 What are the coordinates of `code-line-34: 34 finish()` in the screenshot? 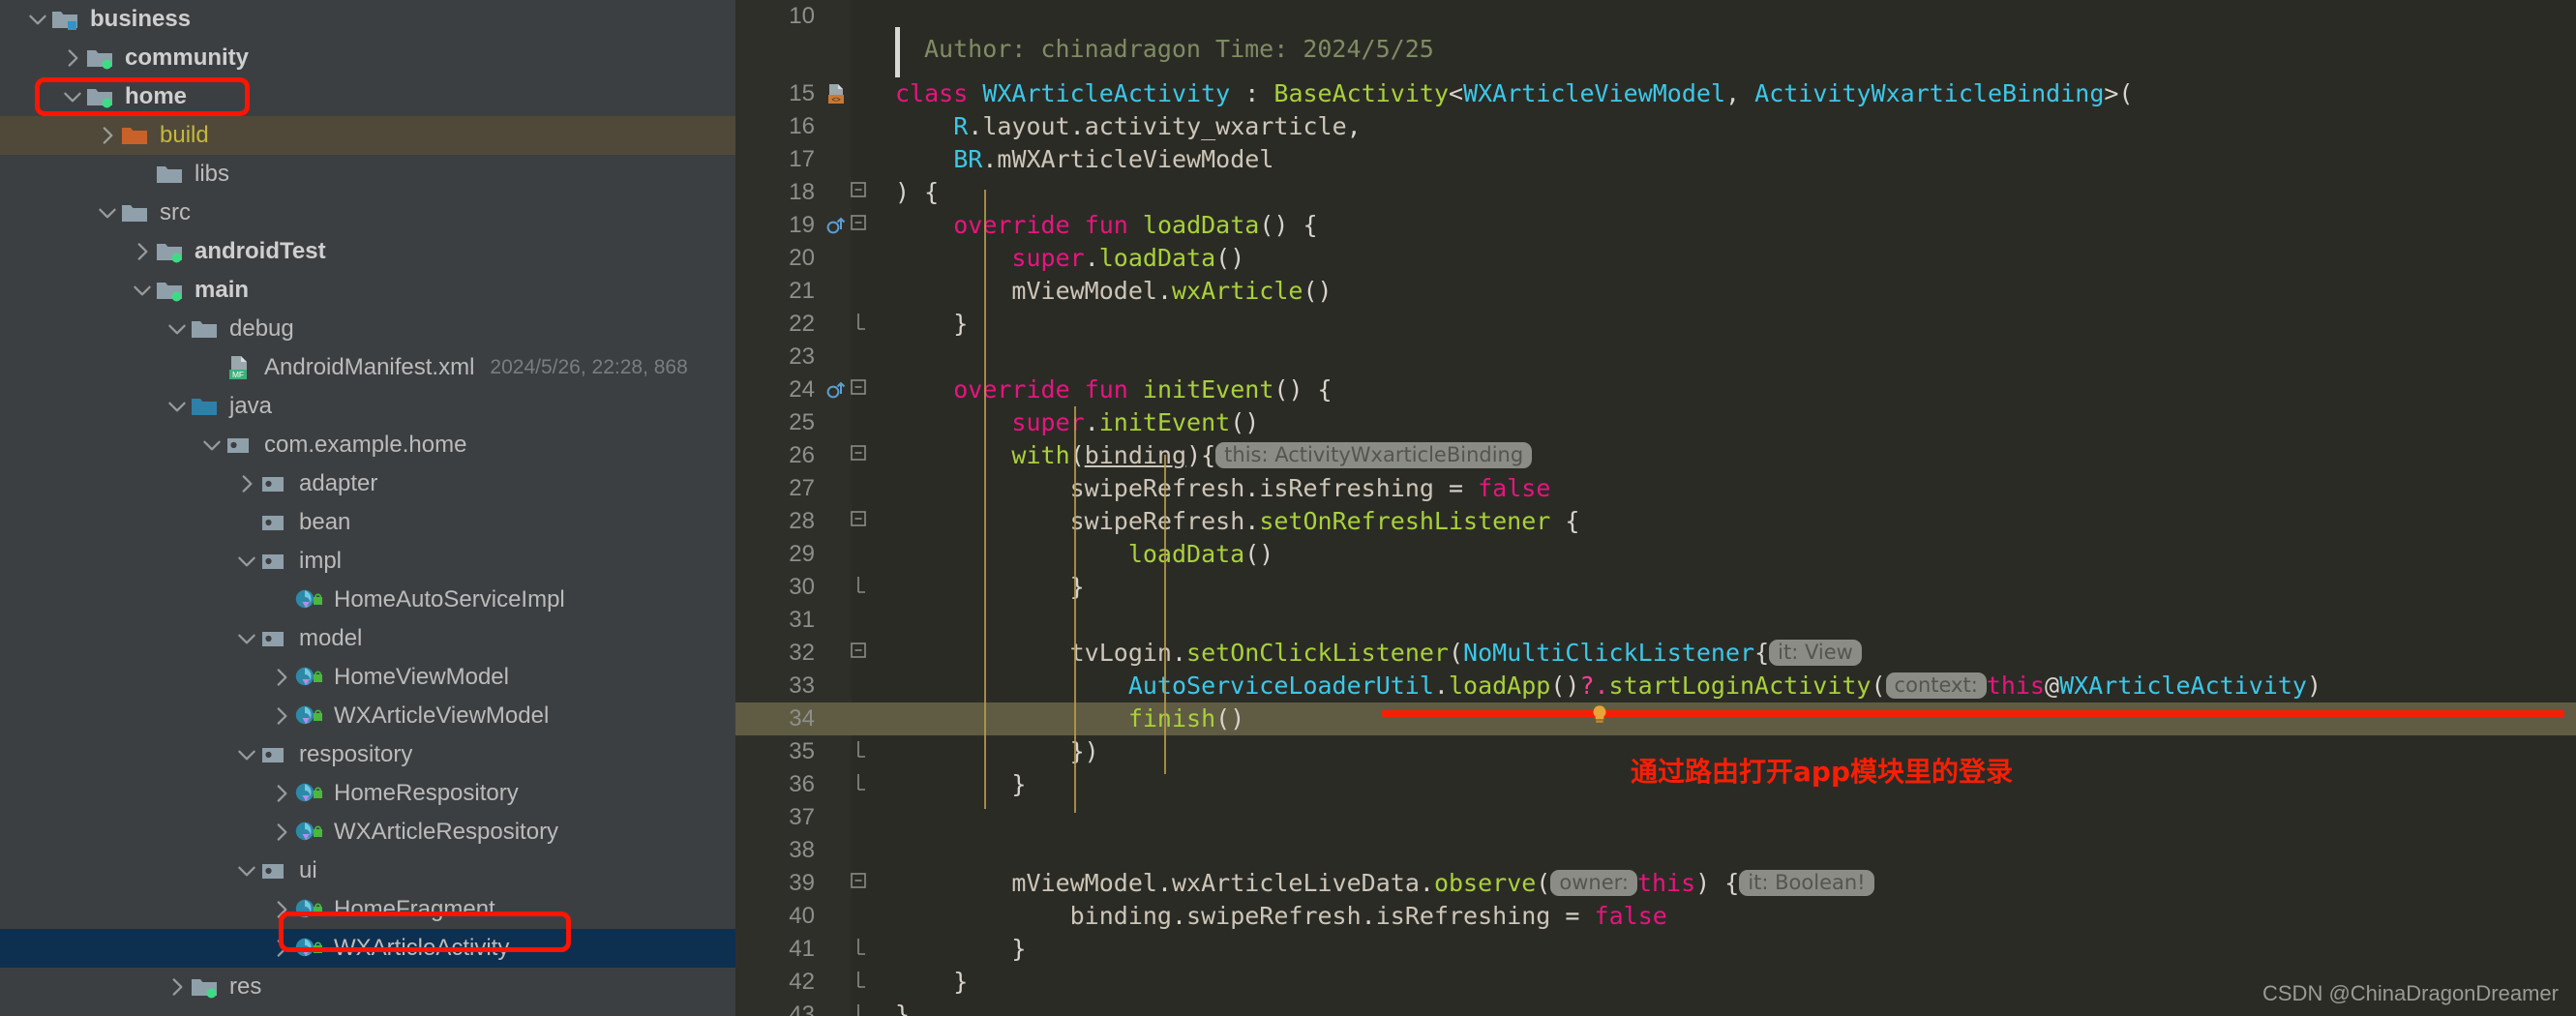 It's located at (1655, 718).